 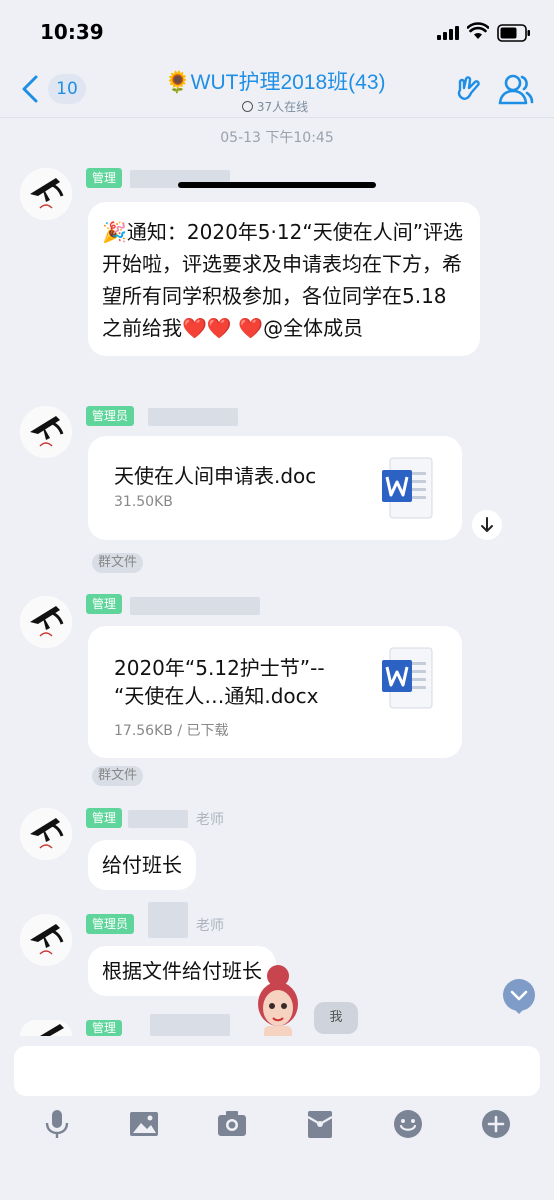 I want to click on cellular-signal-icon, so click(x=448, y=33).